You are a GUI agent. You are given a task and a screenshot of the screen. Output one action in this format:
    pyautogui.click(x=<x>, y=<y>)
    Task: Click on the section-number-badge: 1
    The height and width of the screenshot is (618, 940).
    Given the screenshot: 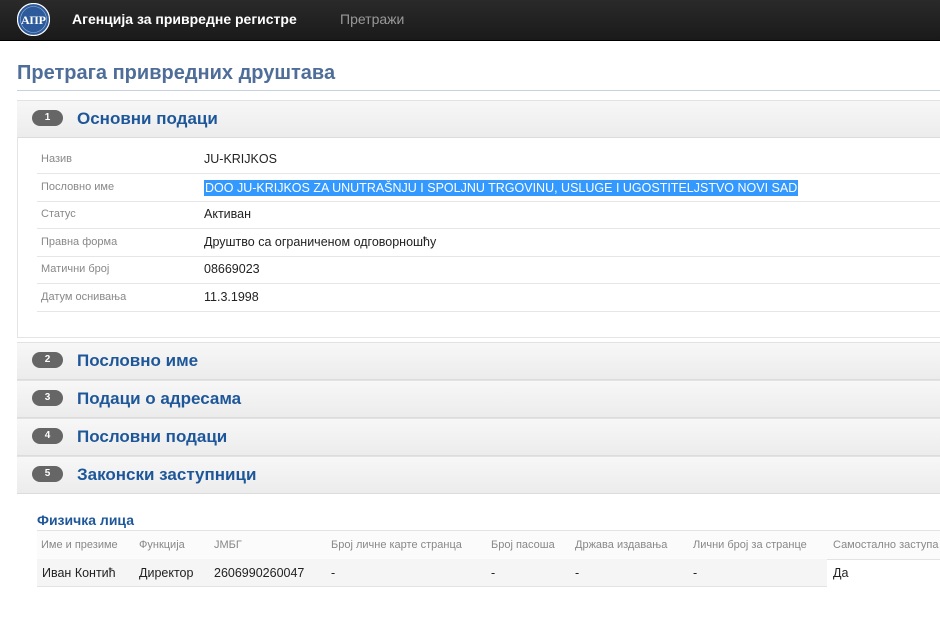 What is the action you would take?
    pyautogui.click(x=47, y=118)
    